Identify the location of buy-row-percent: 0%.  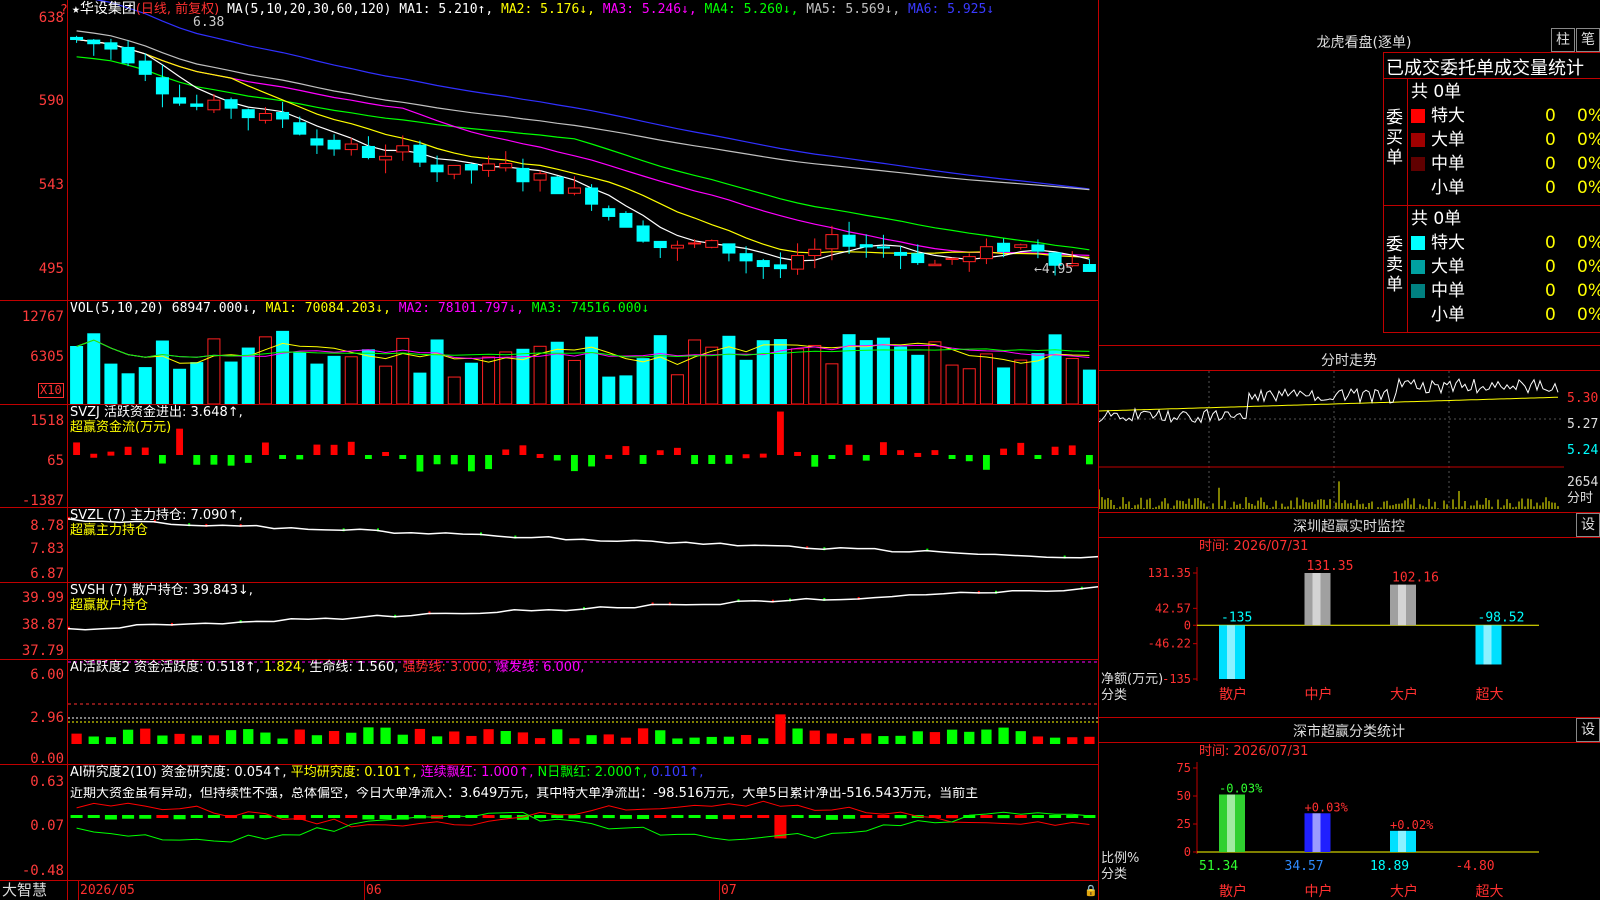
(1588, 164).